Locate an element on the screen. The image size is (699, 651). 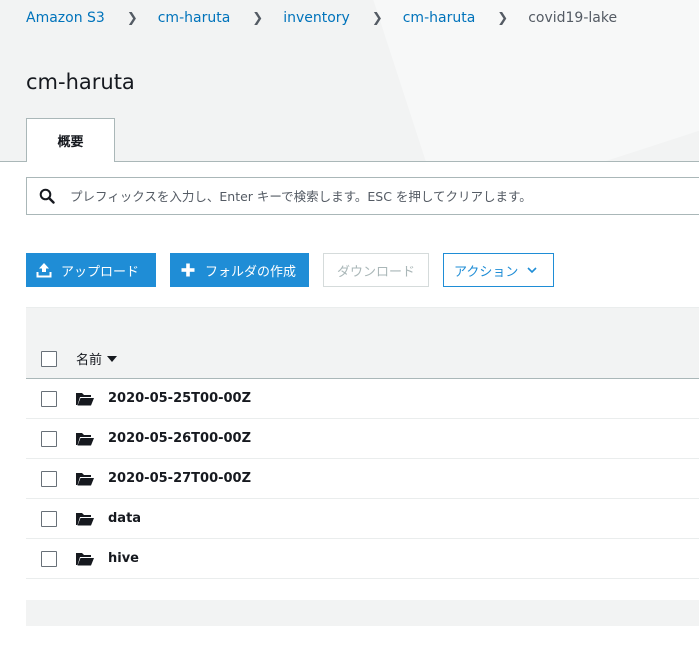
table-row: 2020-05-27T00-00Z is located at coordinates (362, 479).